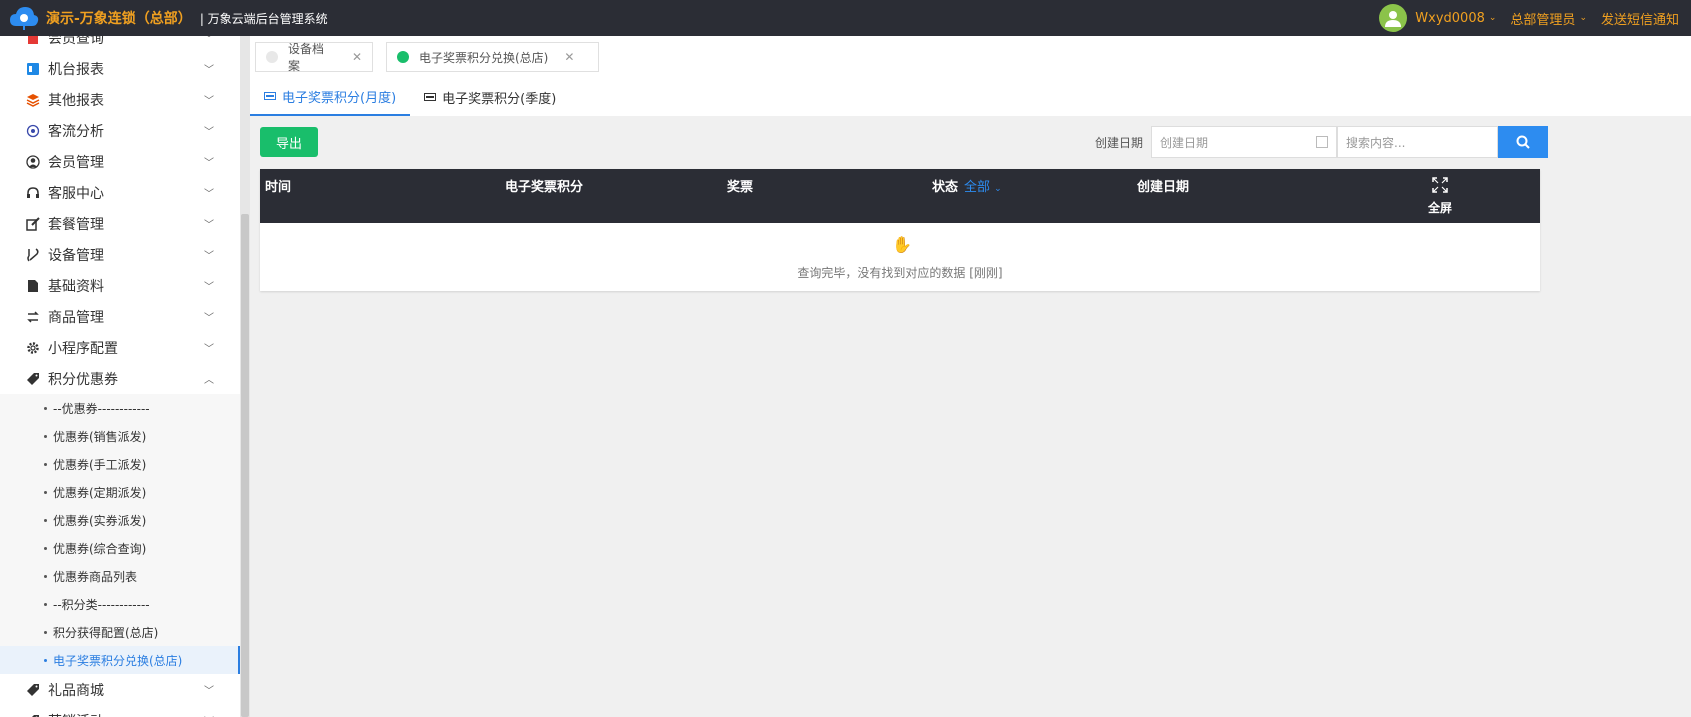  I want to click on scrollbar-thumb, so click(245, 465).